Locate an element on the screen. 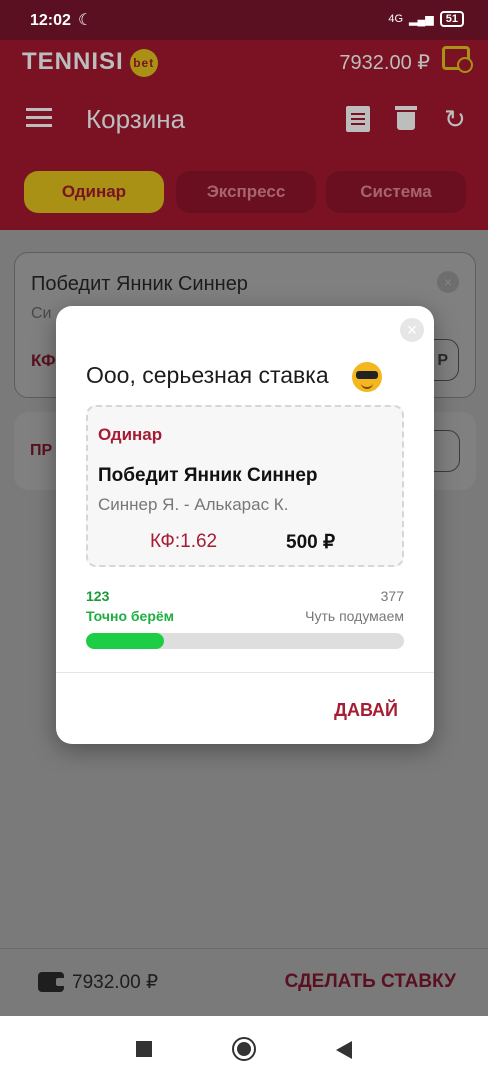  hesitate-count: 377 is located at coordinates (392, 596).